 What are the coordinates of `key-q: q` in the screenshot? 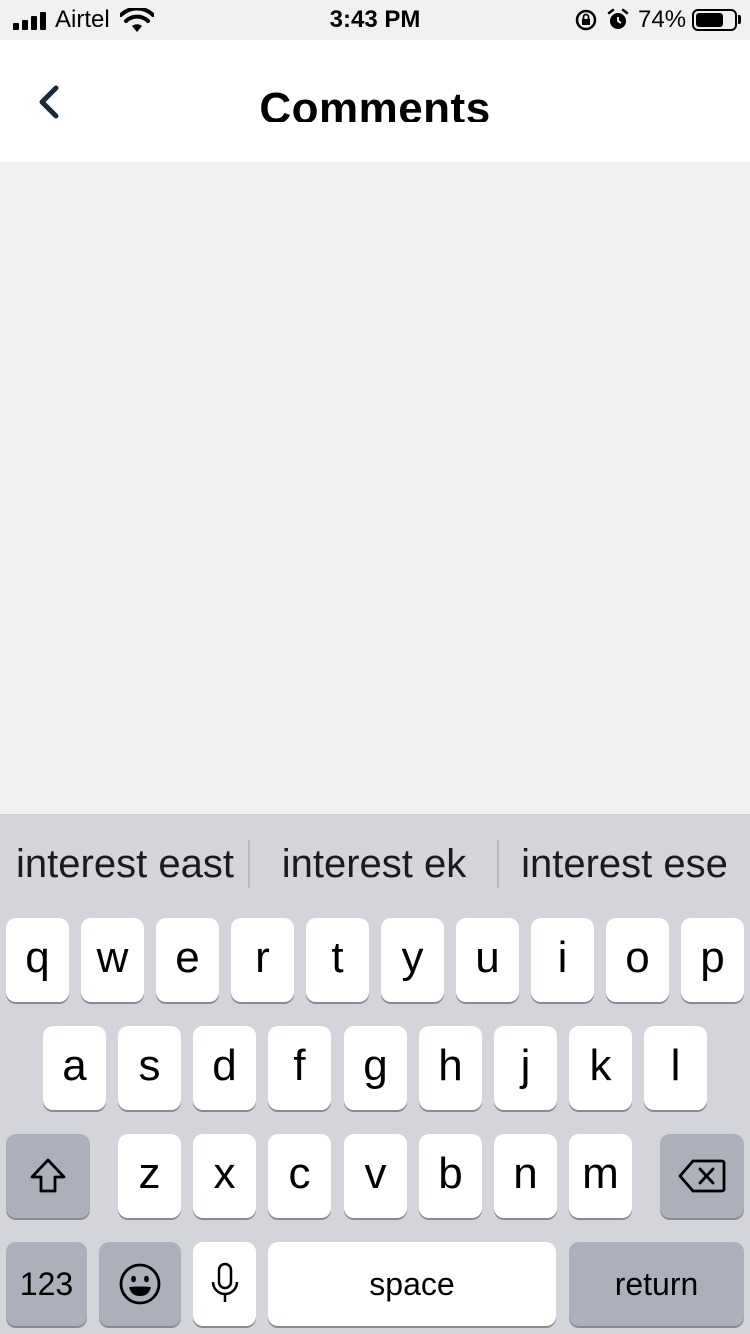 It's located at (37, 960).